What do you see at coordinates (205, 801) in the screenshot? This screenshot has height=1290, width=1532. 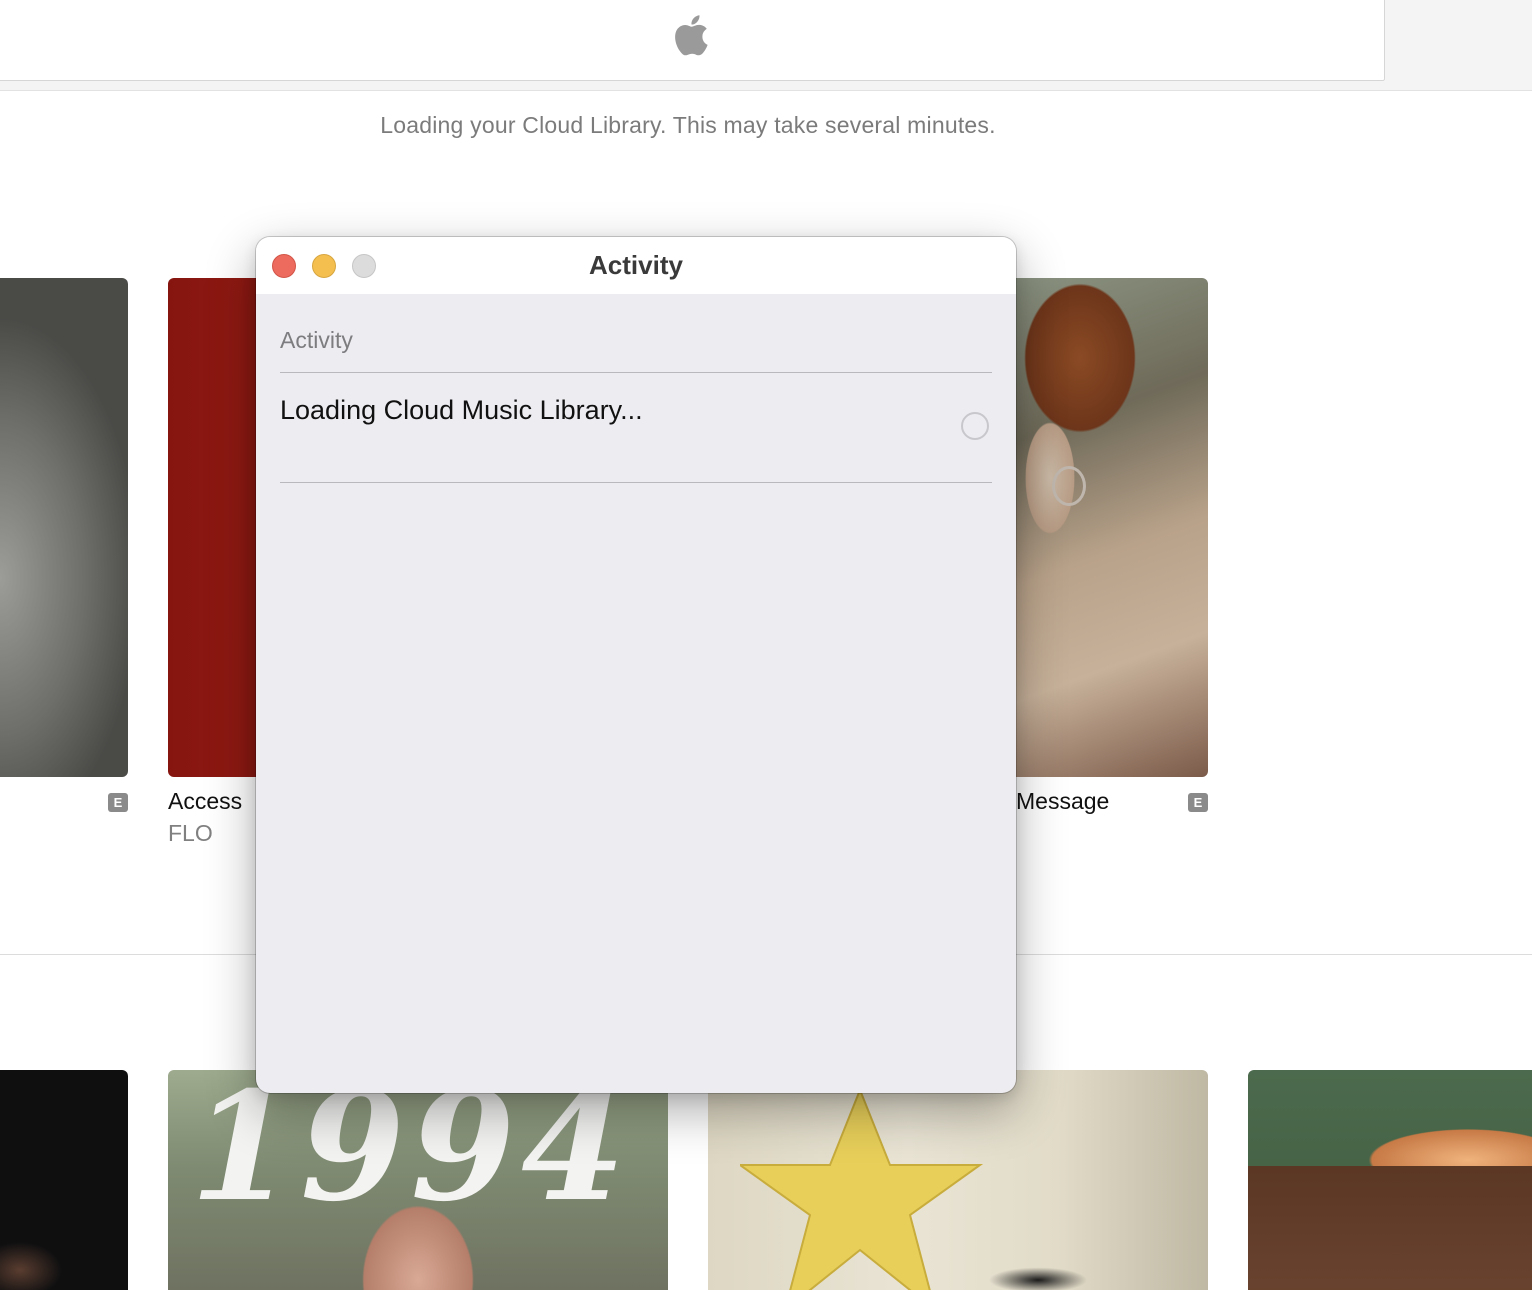 I see `album-title-access: Access` at bounding box center [205, 801].